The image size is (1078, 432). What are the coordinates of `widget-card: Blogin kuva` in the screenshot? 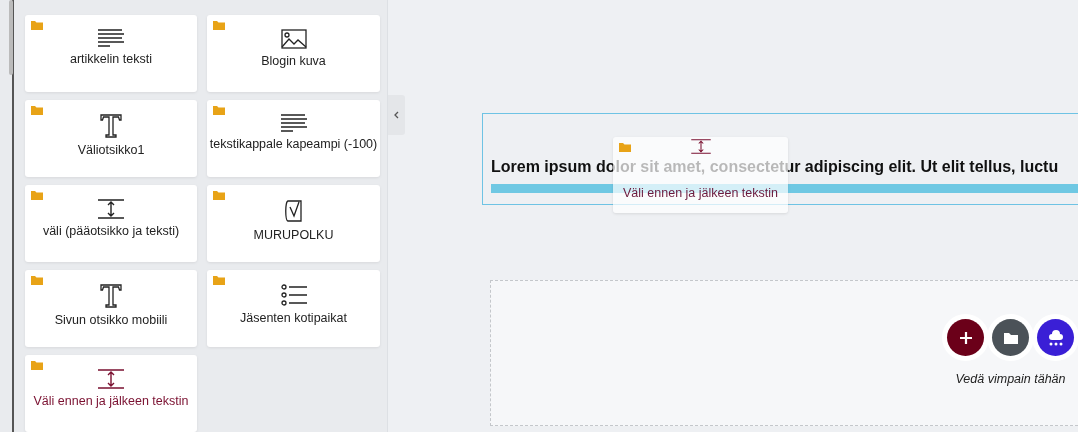 It's located at (293, 53).